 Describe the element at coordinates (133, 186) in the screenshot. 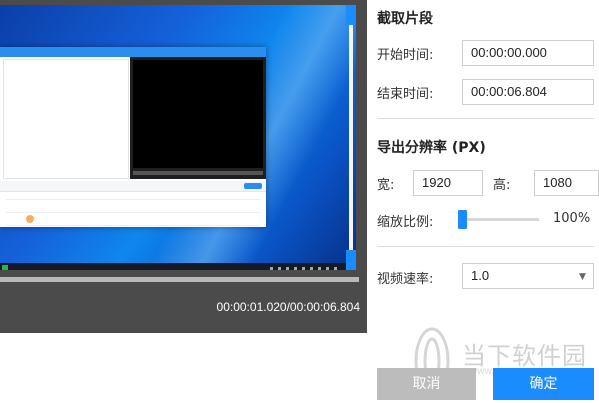

I see `recorded-app-toolbar` at that location.